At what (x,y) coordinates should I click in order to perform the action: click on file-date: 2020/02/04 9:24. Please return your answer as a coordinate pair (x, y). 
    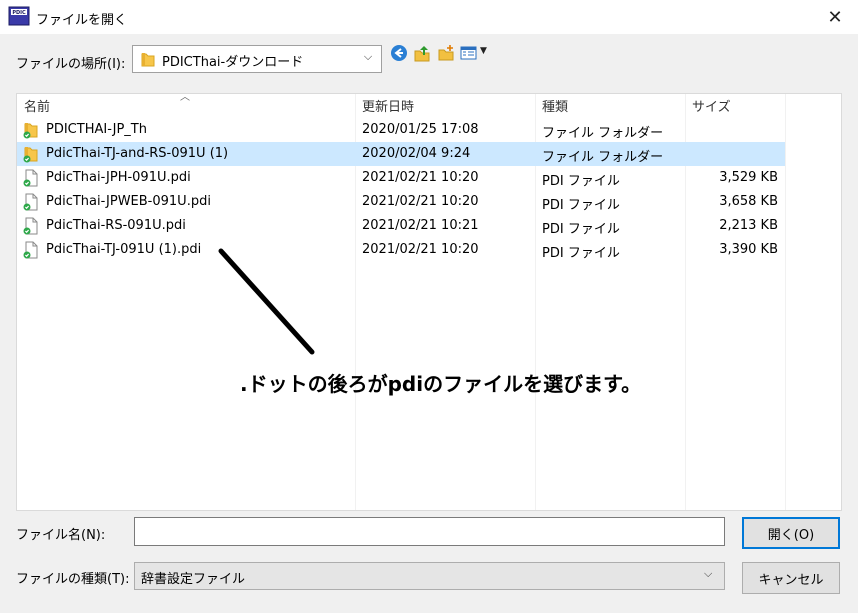
    Looking at the image, I should click on (416, 153).